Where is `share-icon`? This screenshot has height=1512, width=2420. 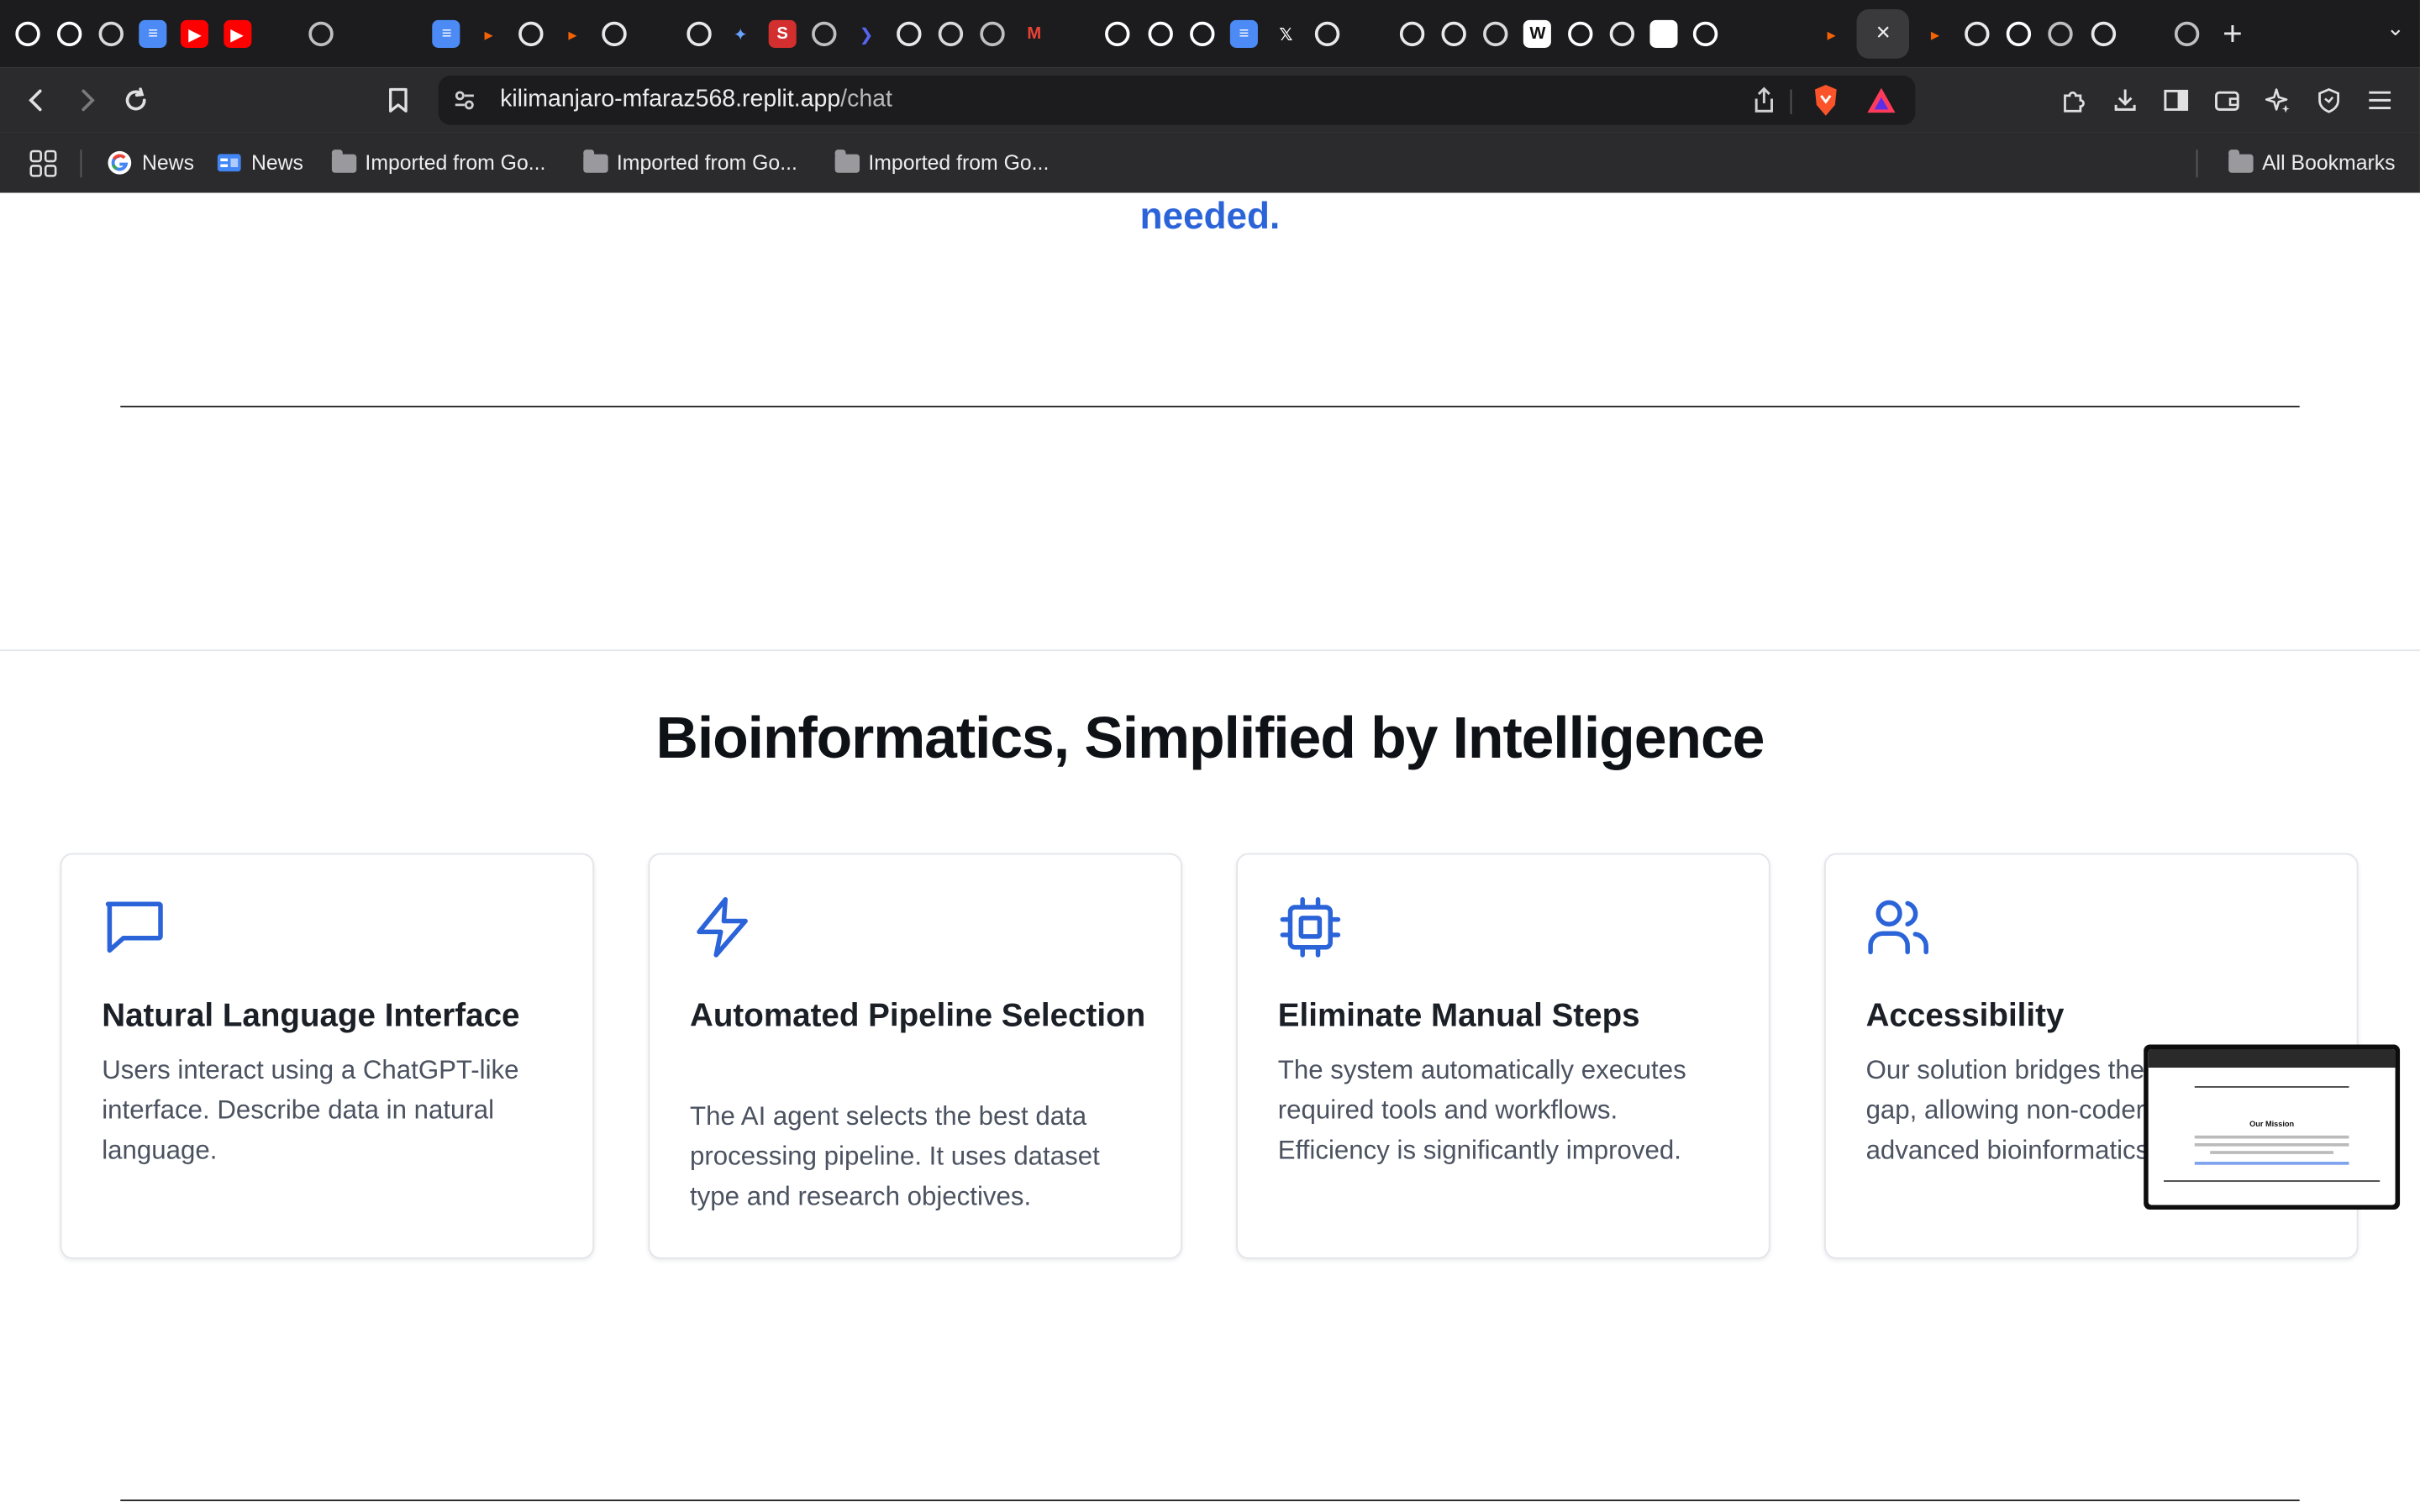 share-icon is located at coordinates (1764, 100).